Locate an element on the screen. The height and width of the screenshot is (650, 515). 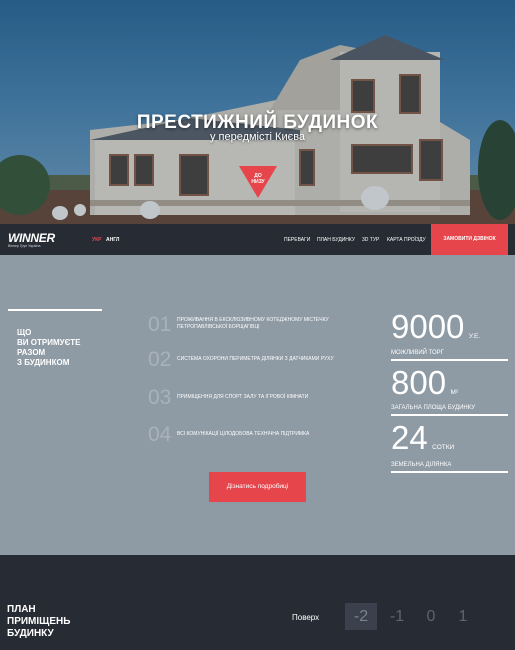
floor-plan-title-line: БУДИНКУ is located at coordinates (30, 633).